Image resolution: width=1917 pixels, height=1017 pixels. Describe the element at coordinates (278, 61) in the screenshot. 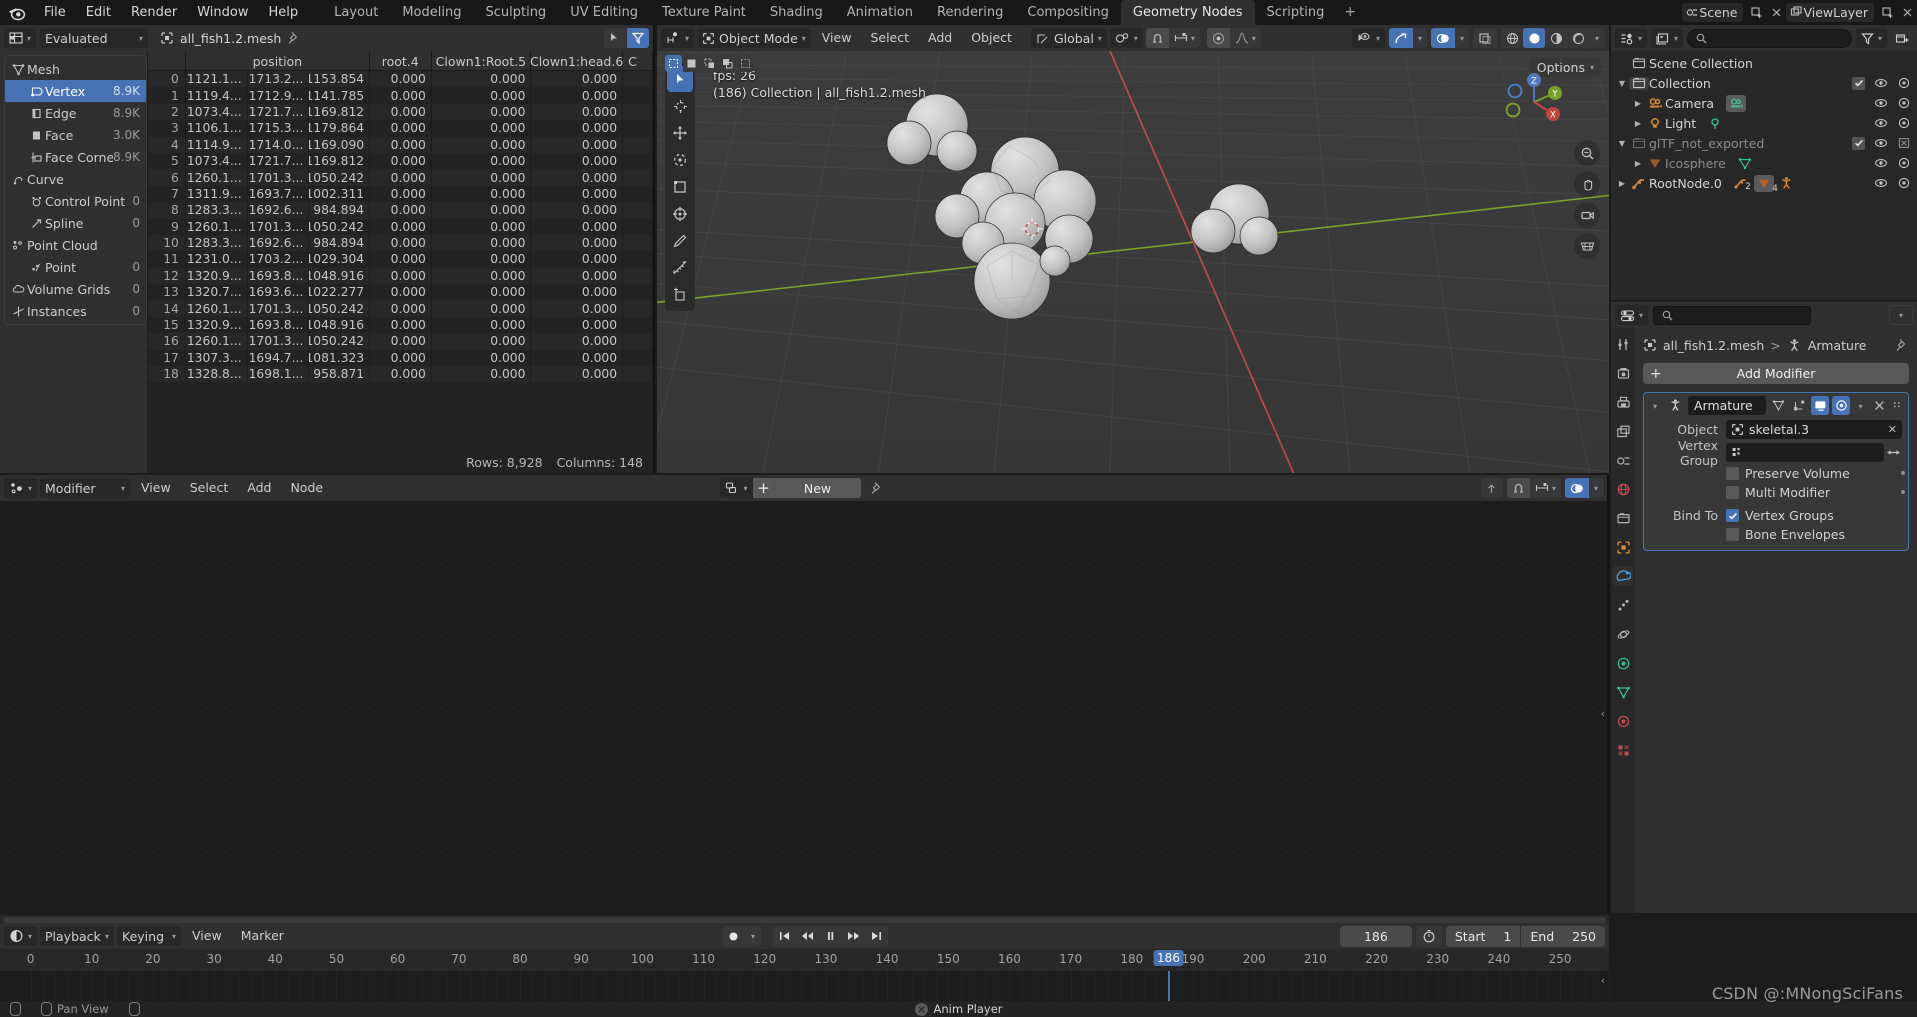

I see `col-header-position: position` at that location.